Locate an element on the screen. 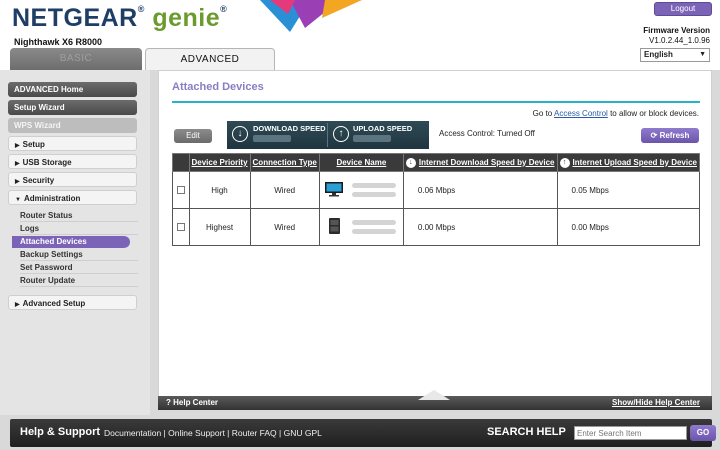 This screenshot has height=450, width=720. question-icon: ? is located at coordinates (168, 402).